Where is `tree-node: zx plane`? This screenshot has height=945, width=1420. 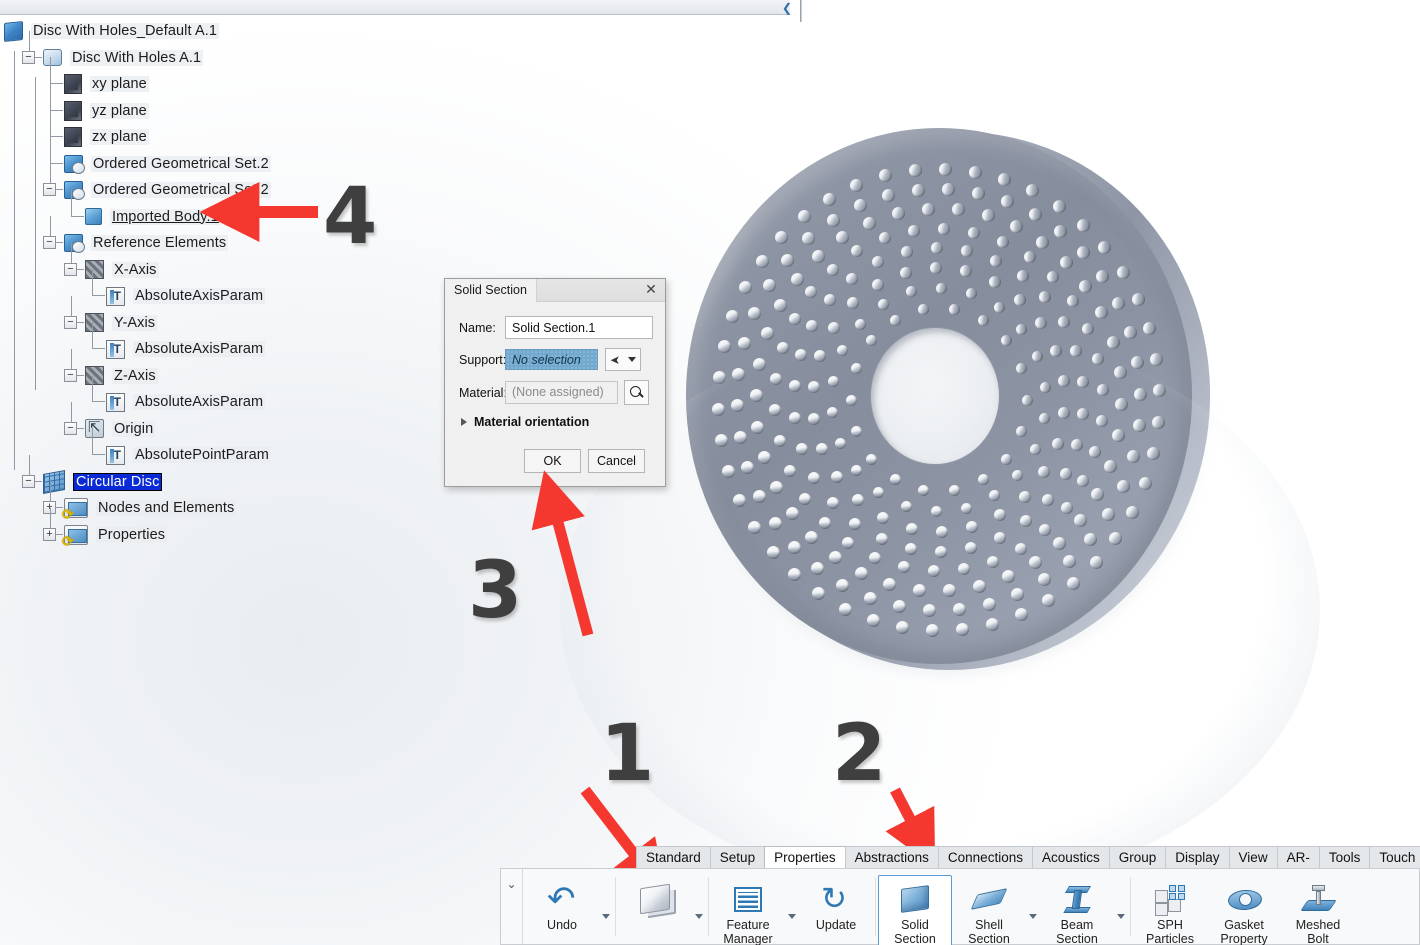 tree-node: zx plane is located at coordinates (106, 137).